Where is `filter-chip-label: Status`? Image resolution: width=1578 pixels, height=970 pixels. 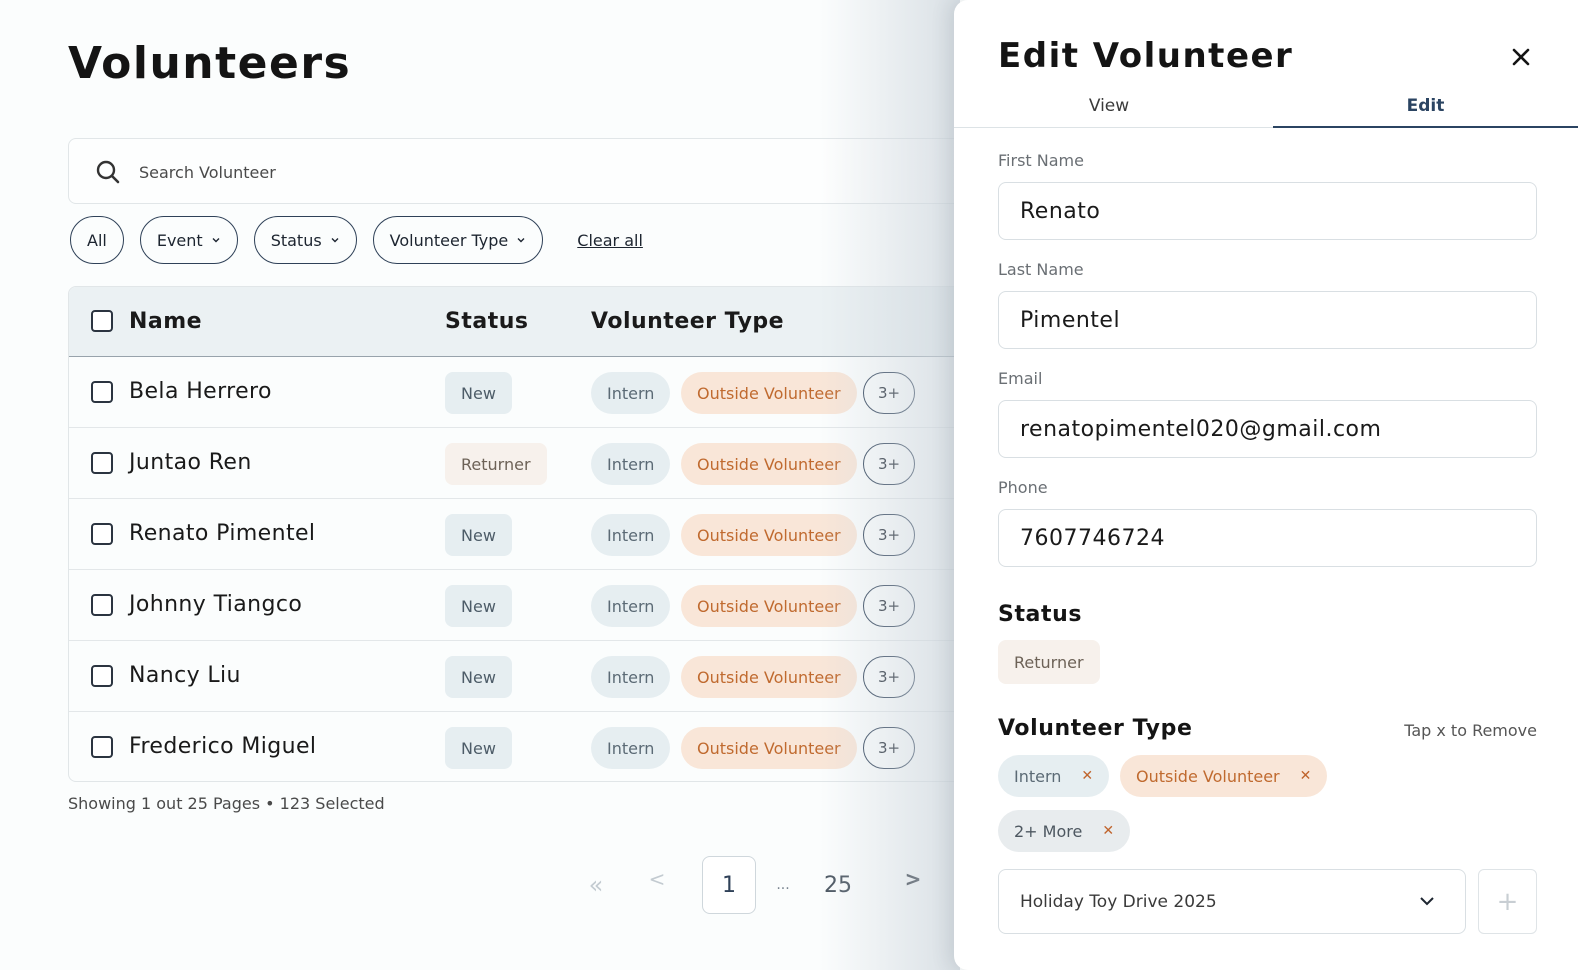 filter-chip-label: Status is located at coordinates (296, 240).